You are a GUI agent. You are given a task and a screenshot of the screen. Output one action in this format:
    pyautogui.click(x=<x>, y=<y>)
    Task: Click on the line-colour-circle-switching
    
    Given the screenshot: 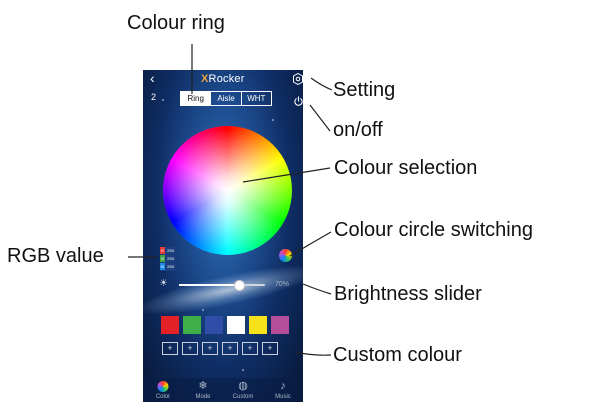 What is the action you would take?
    pyautogui.click(x=310, y=244)
    